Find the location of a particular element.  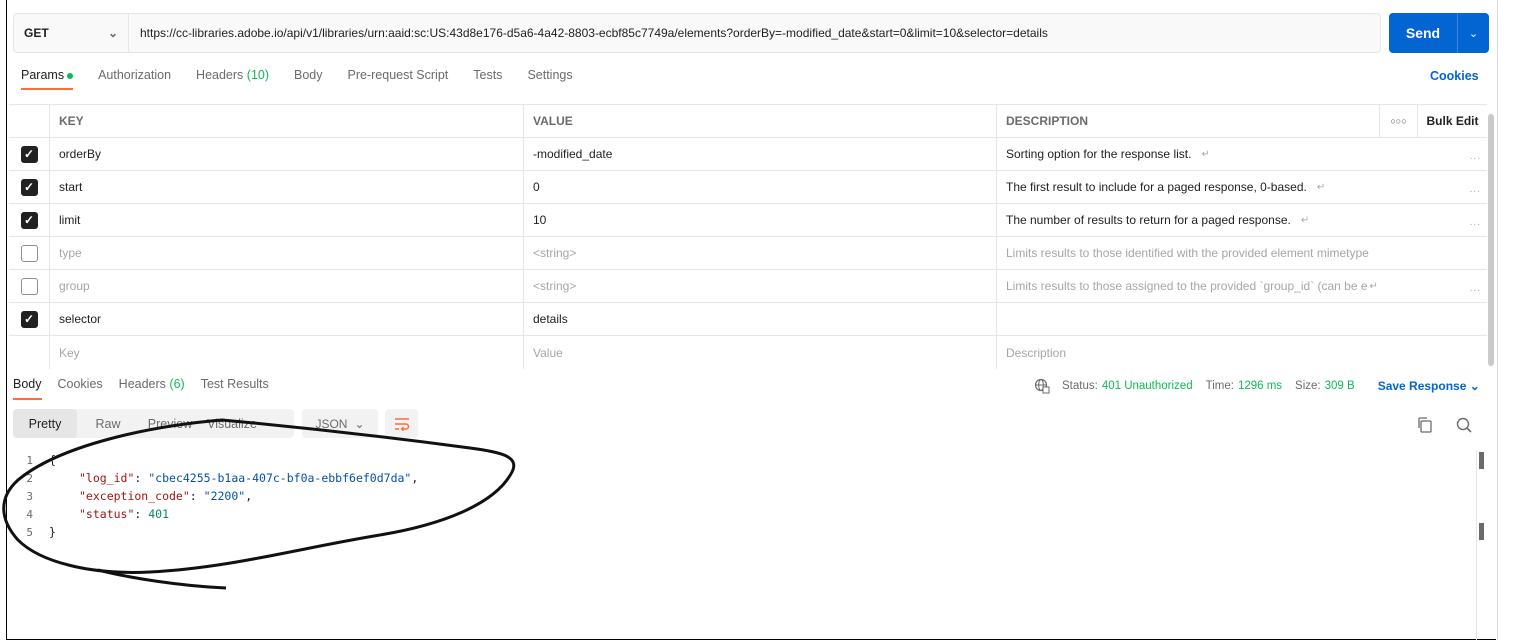

cookies-link: Cookies is located at coordinates (1454, 76).